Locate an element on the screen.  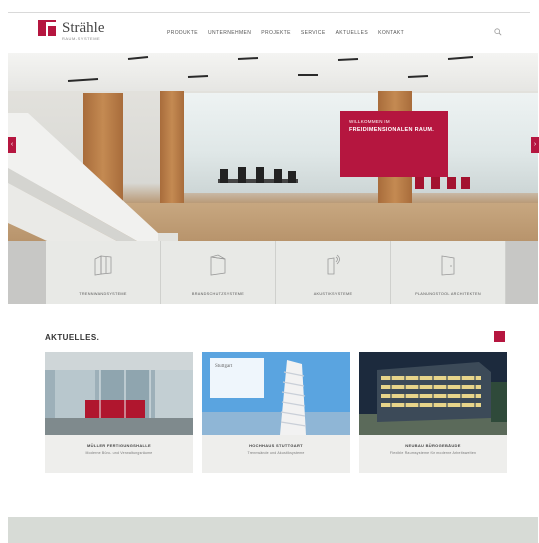
tile-akustiksysteme: AKUSTIKSYSTEME is located at coordinates (333, 272).